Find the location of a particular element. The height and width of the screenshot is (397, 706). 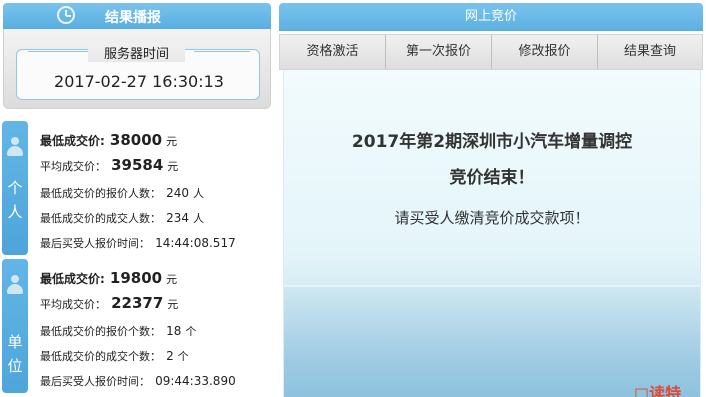

deal-count-label: 最低成交价的成交个数： is located at coordinates (100, 356).